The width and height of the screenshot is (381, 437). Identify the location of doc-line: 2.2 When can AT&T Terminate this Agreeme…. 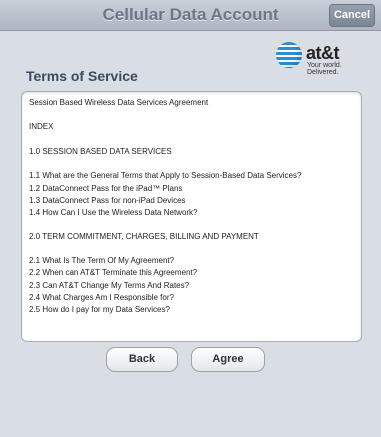
(113, 272).